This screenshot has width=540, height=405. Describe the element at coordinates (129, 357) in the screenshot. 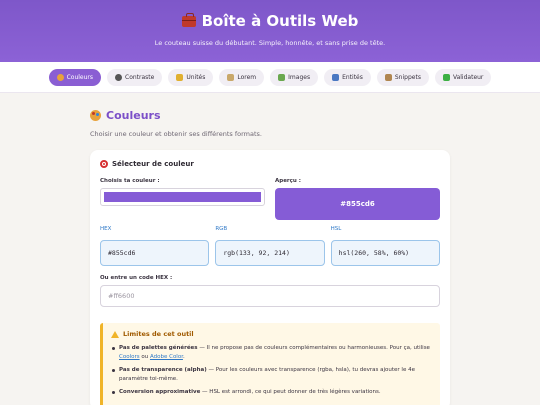

I see `coolors-link: Coolors` at that location.